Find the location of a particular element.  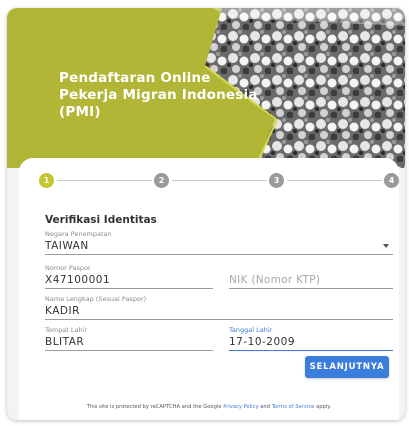

tanggal-lahir-field: Tanggal Lahir 17-10-2009 is located at coordinates (311, 338).